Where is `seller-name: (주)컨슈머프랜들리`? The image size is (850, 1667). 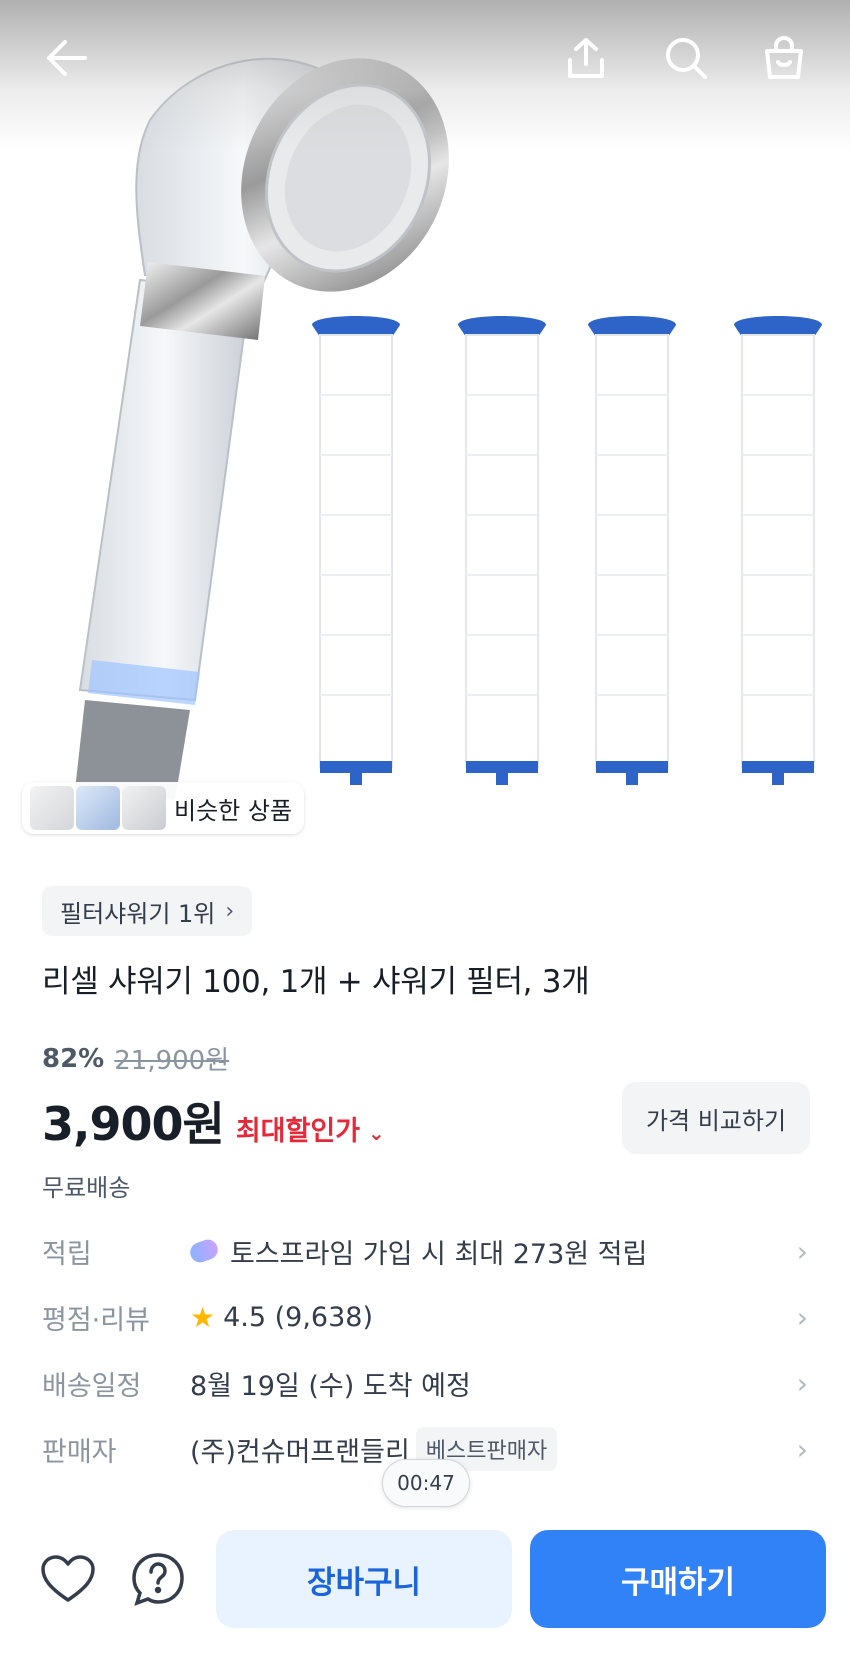
seller-name: (주)컨슈머프랜들리 is located at coordinates (300, 1452).